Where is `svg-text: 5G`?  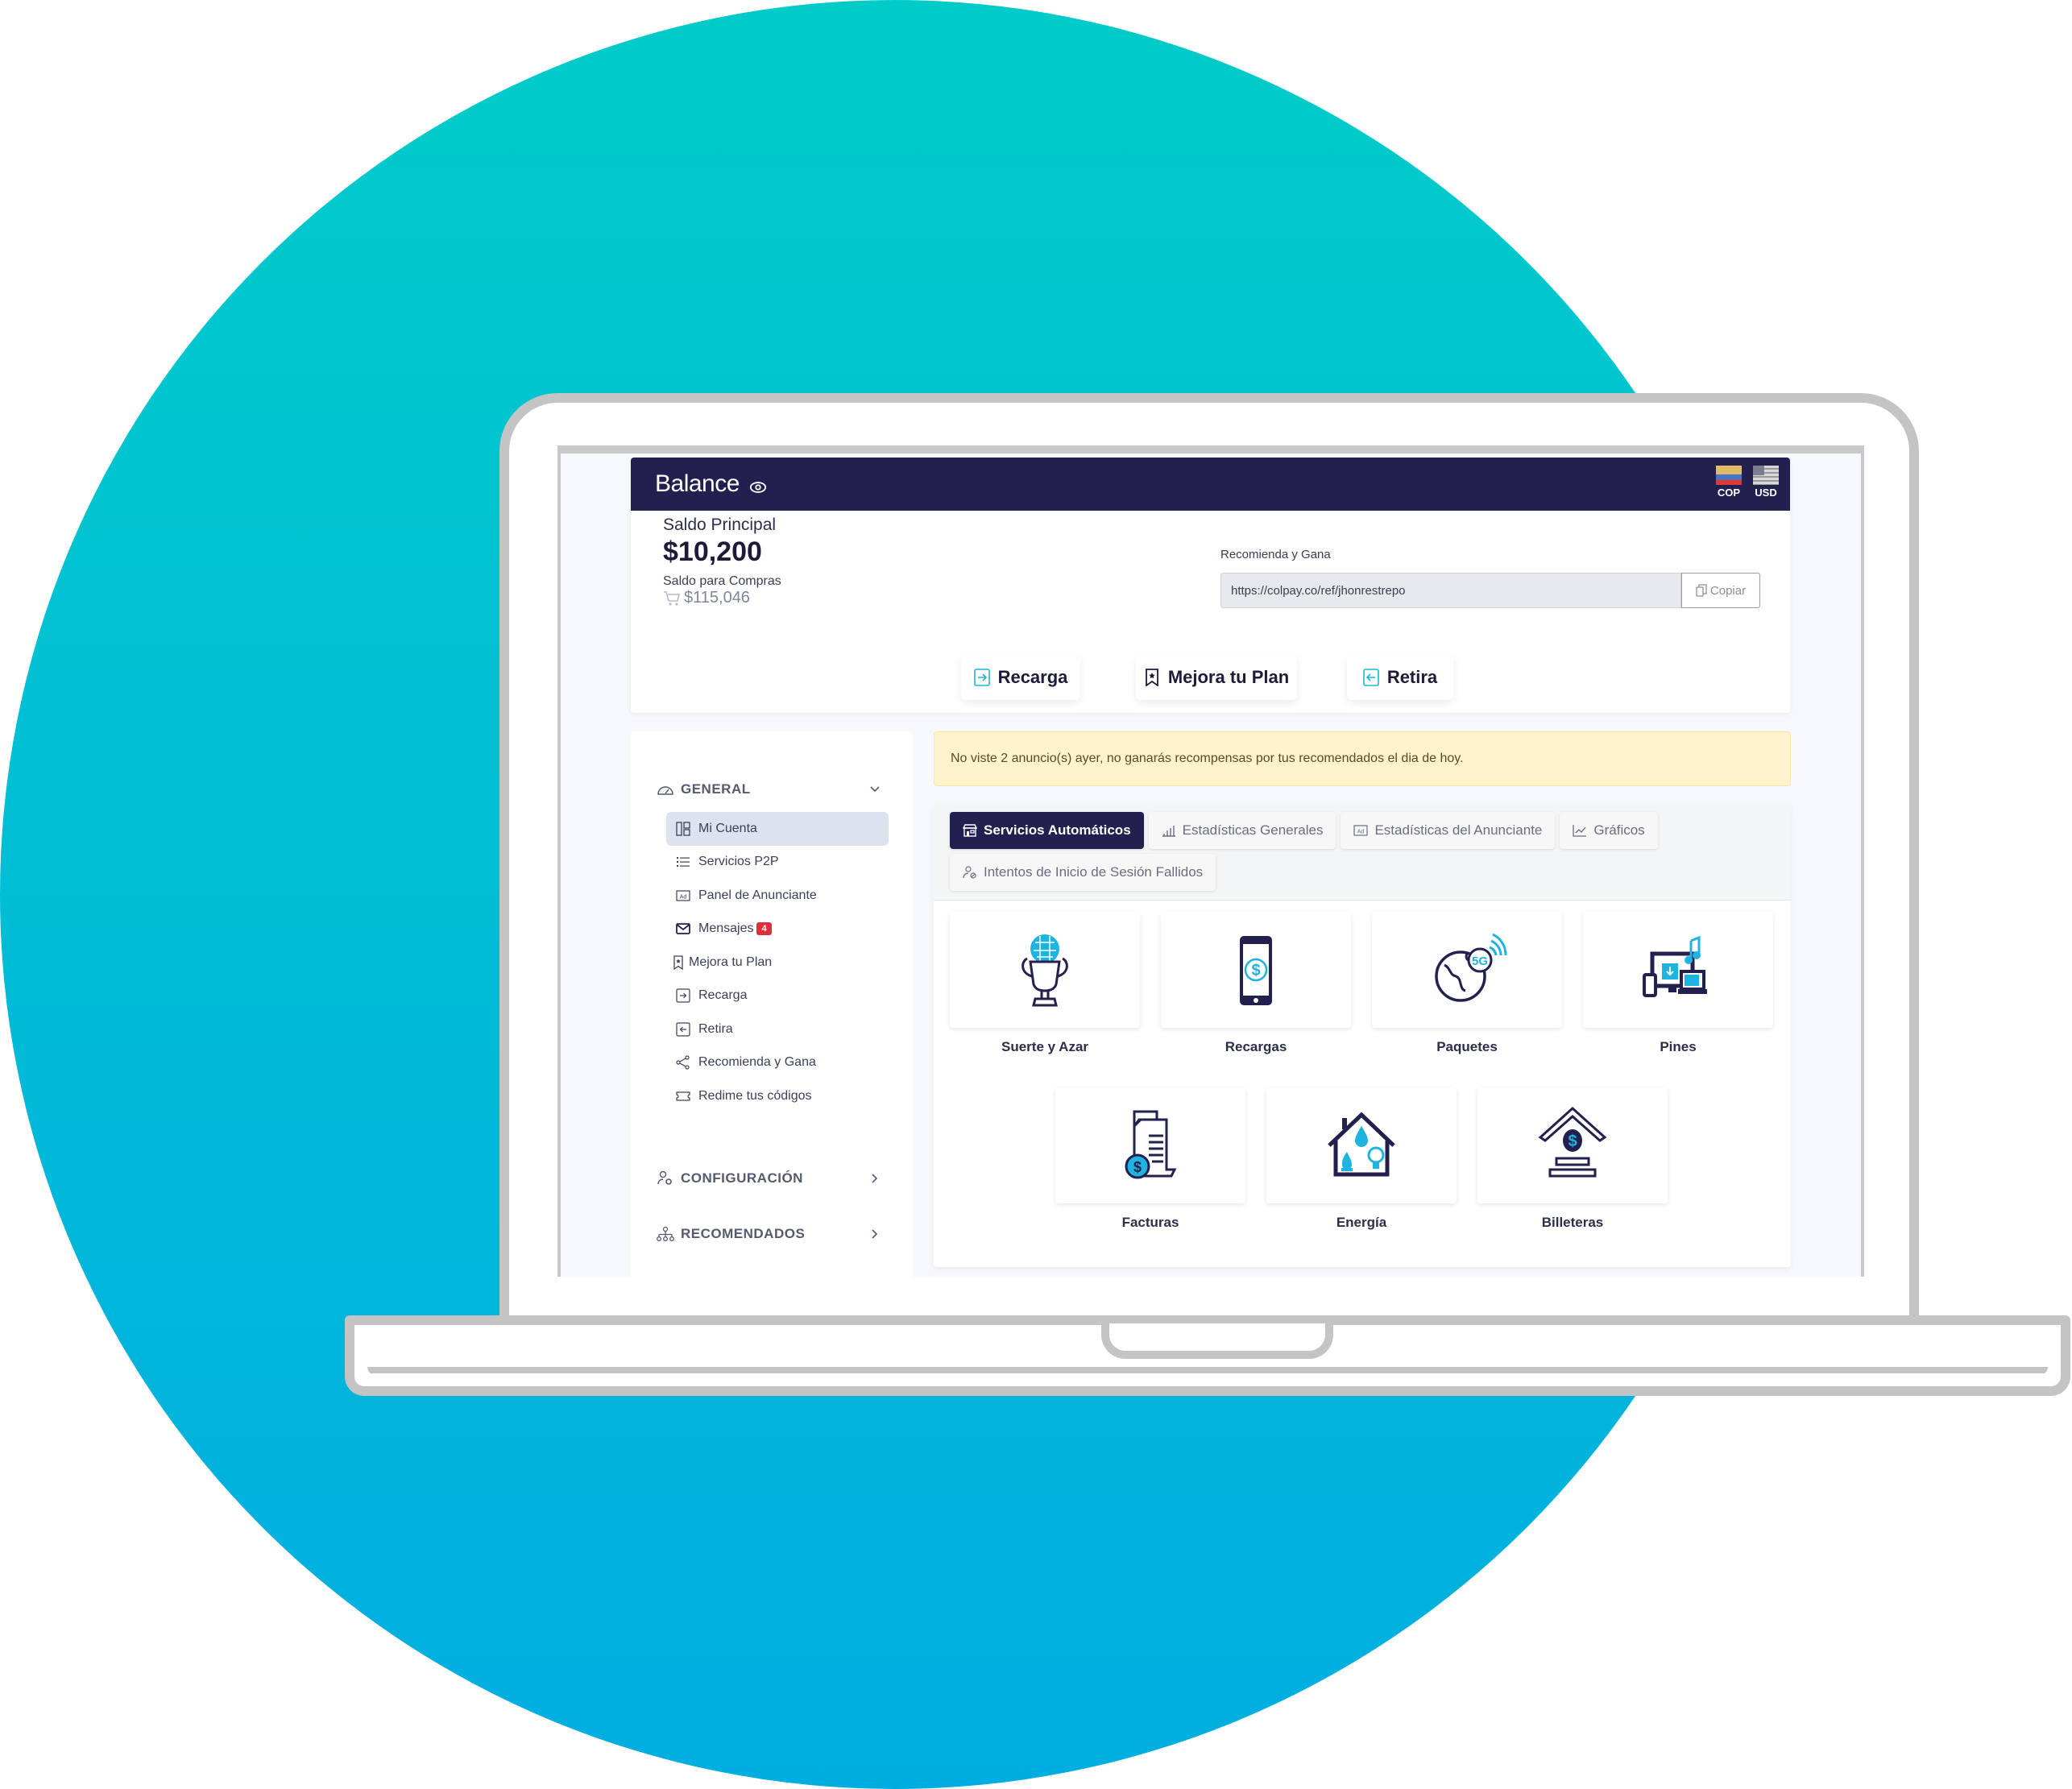
svg-text: 5G is located at coordinates (1480, 961).